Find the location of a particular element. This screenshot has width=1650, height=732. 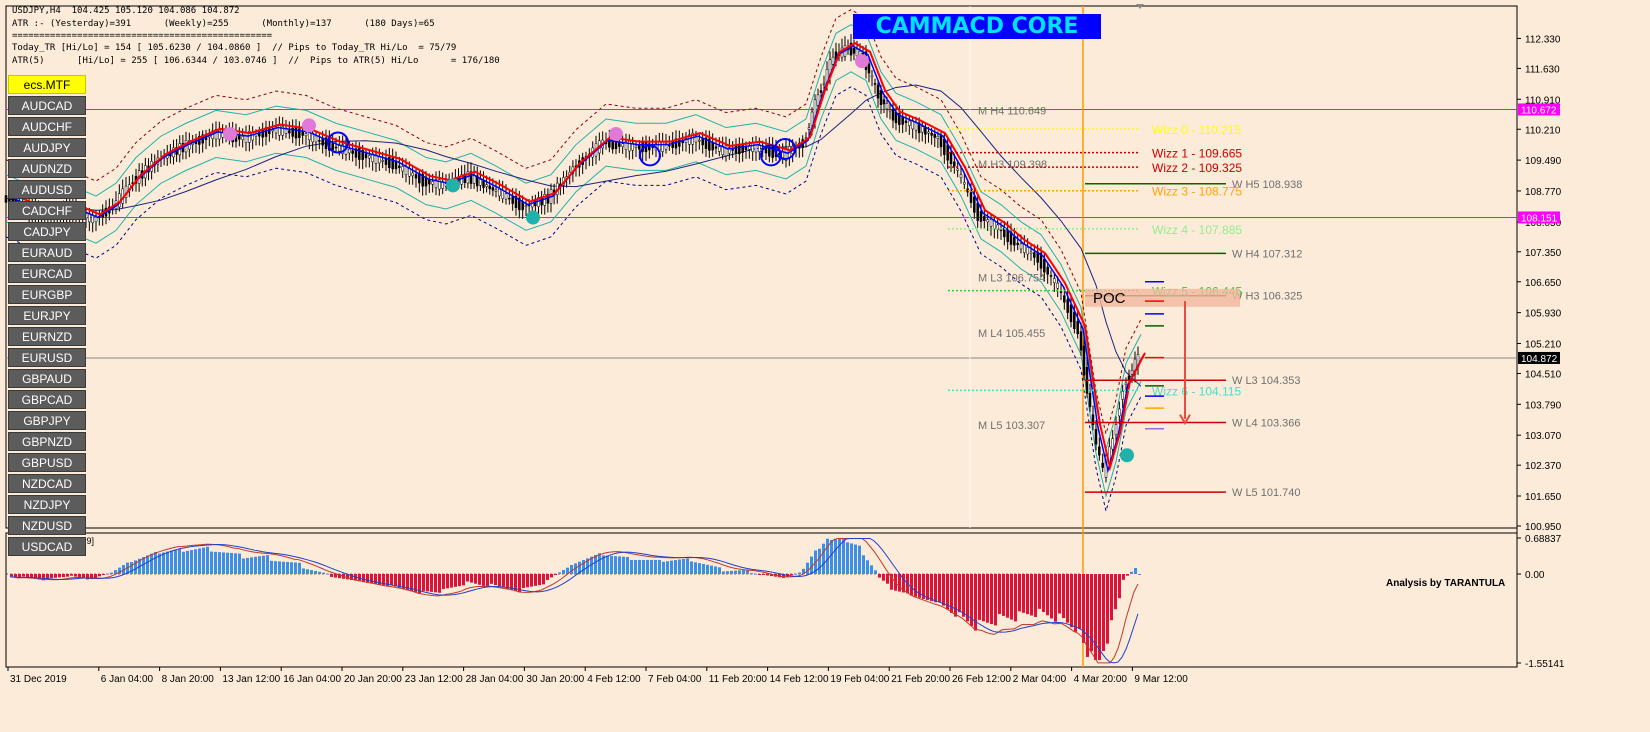

sidebar-item-gbpnzd: GBPNZD is located at coordinates (47, 441).